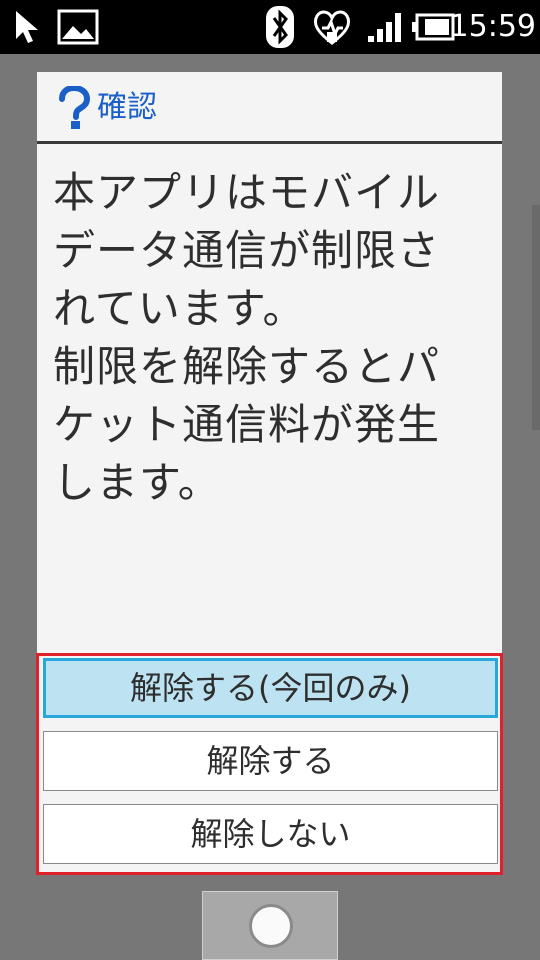 Image resolution: width=540 pixels, height=960 pixels. What do you see at coordinates (492, 26) in the screenshot?
I see `status-clock: 15:59` at bounding box center [492, 26].